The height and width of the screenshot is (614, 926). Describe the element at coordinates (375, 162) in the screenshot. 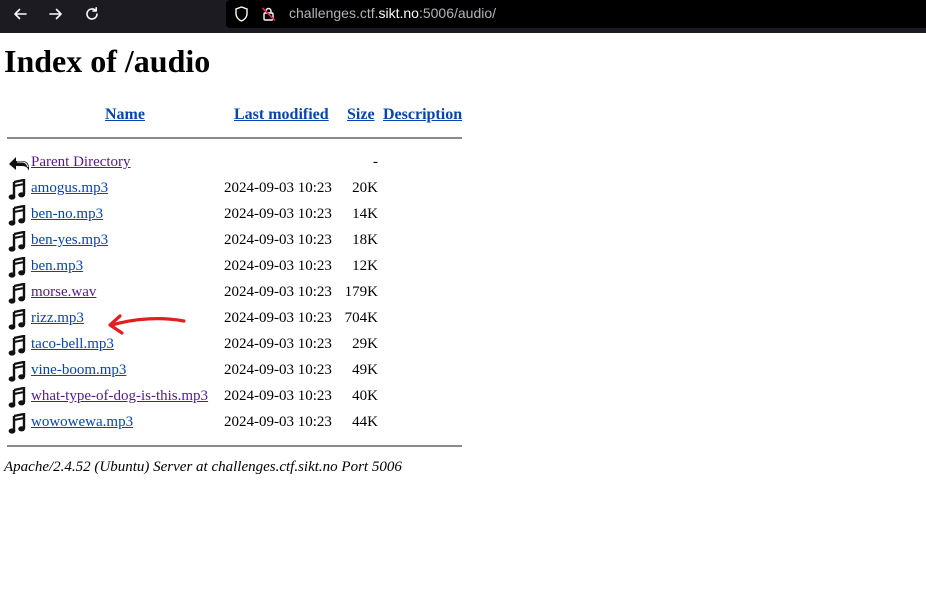

I see `parent-size: -` at that location.